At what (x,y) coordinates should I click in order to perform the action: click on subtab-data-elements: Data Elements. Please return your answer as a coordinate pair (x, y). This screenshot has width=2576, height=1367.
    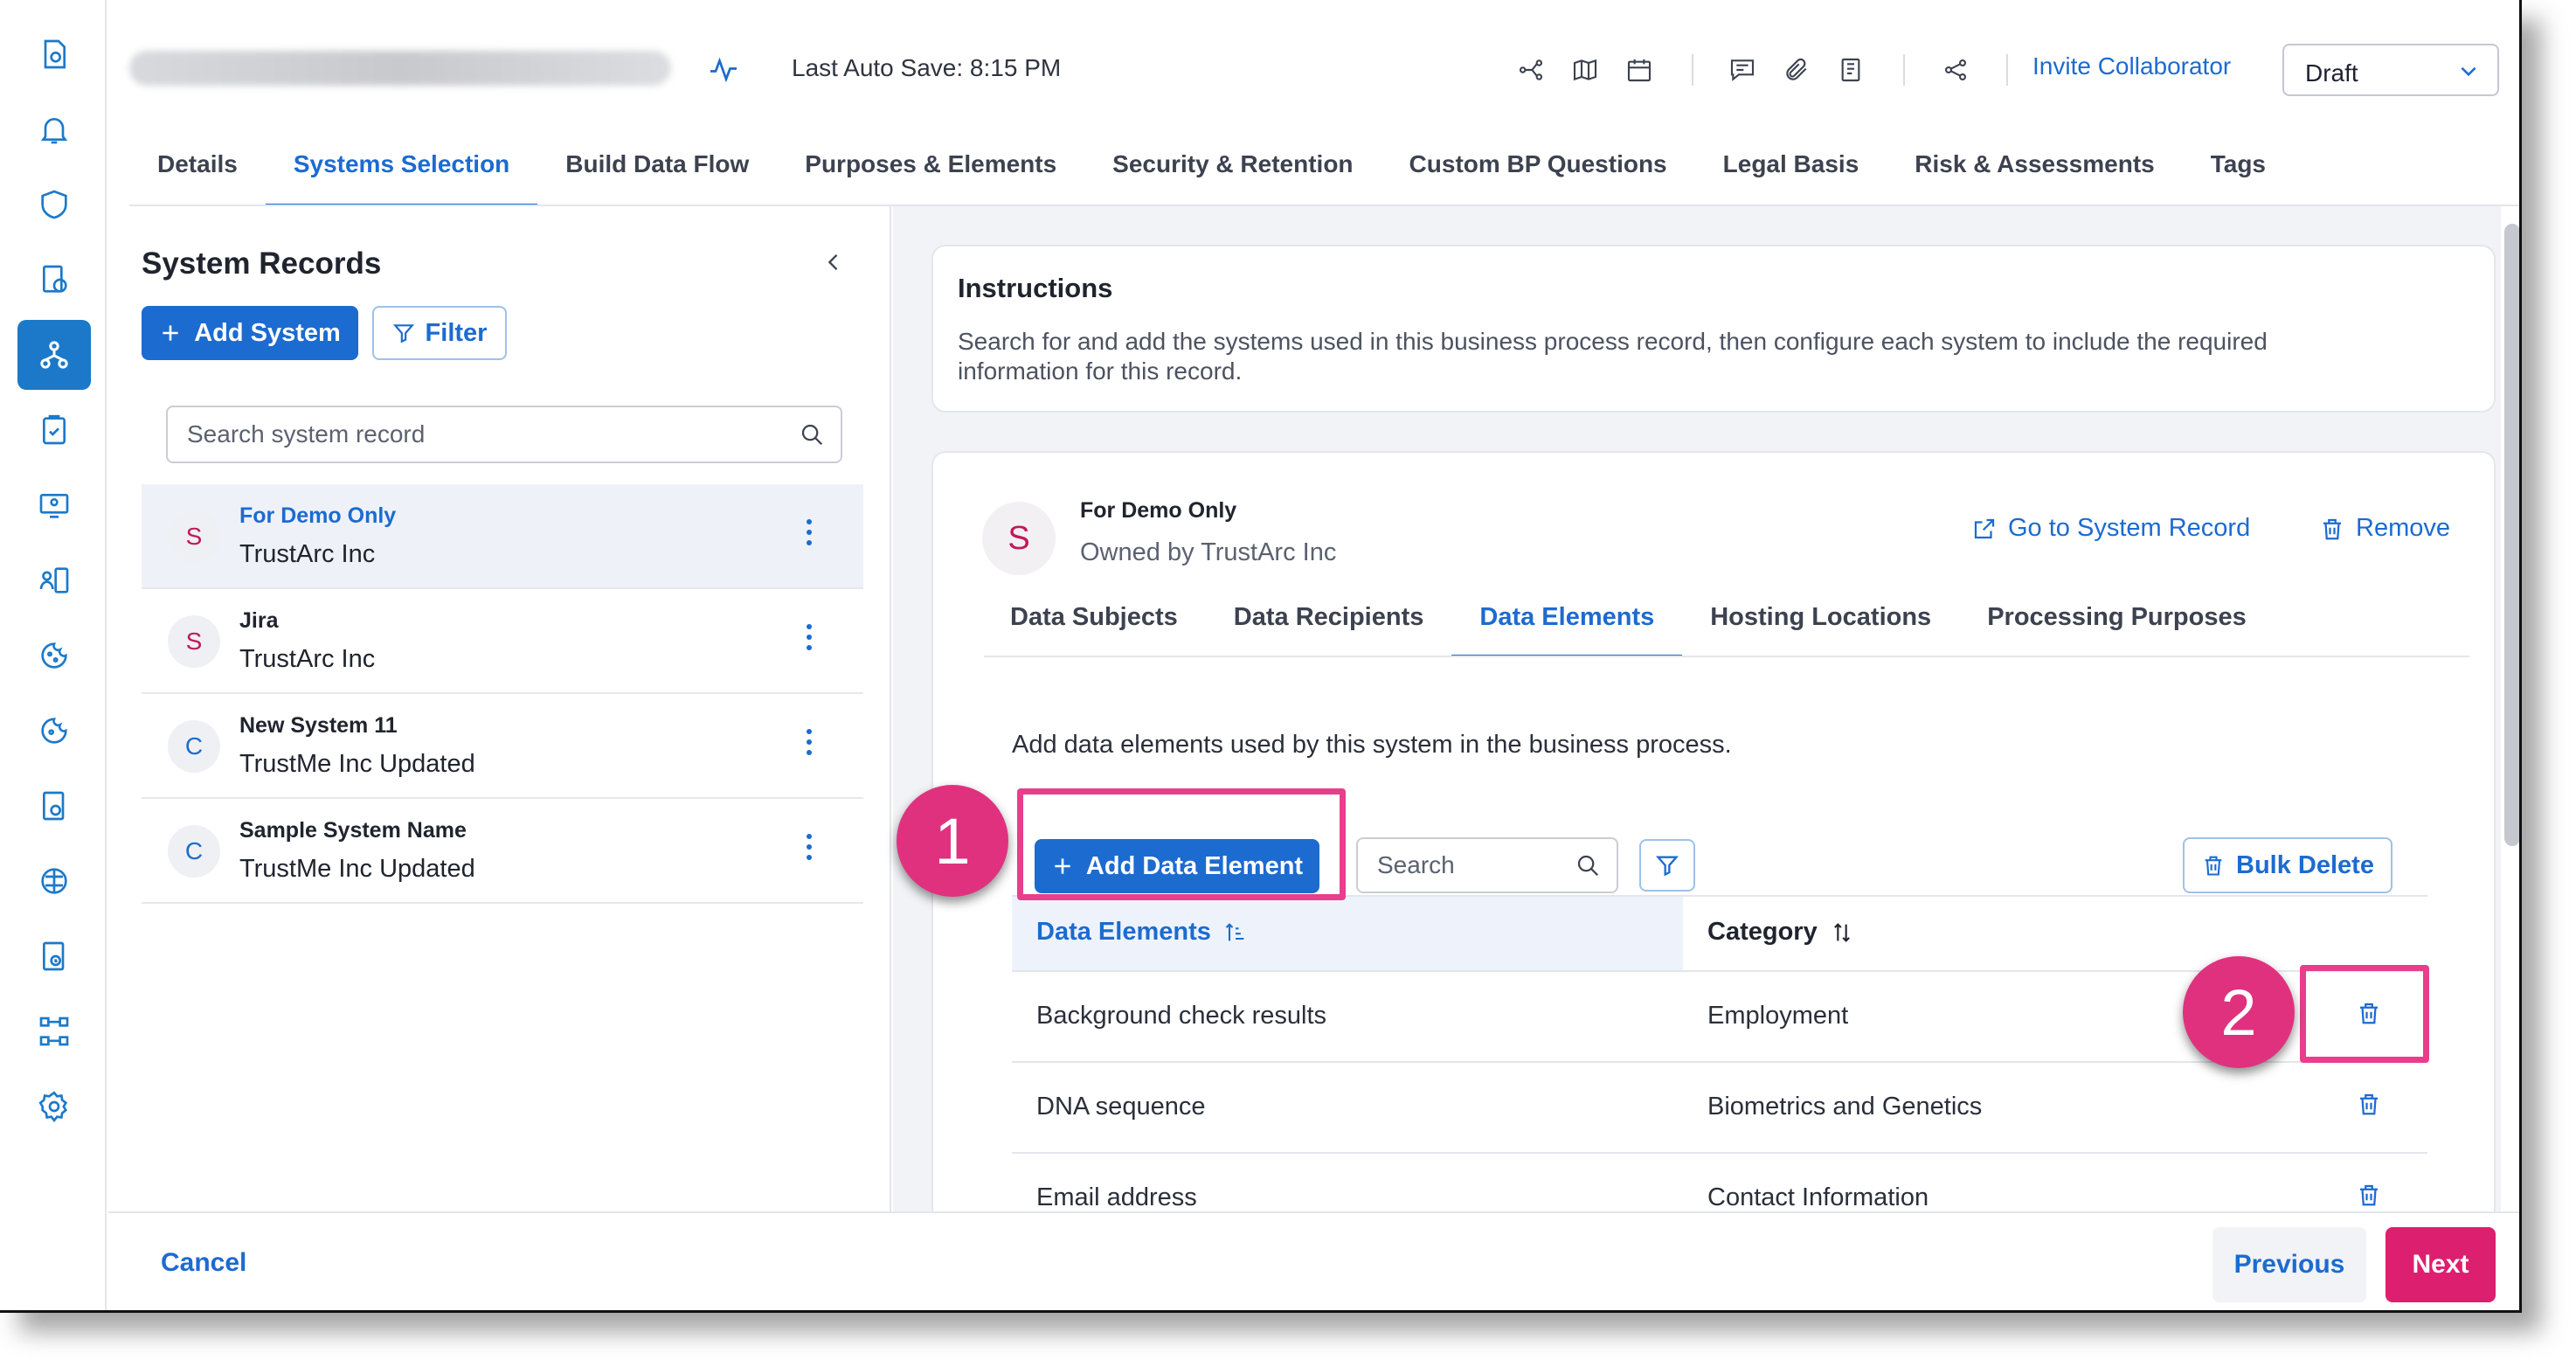
    Looking at the image, I should click on (1567, 625).